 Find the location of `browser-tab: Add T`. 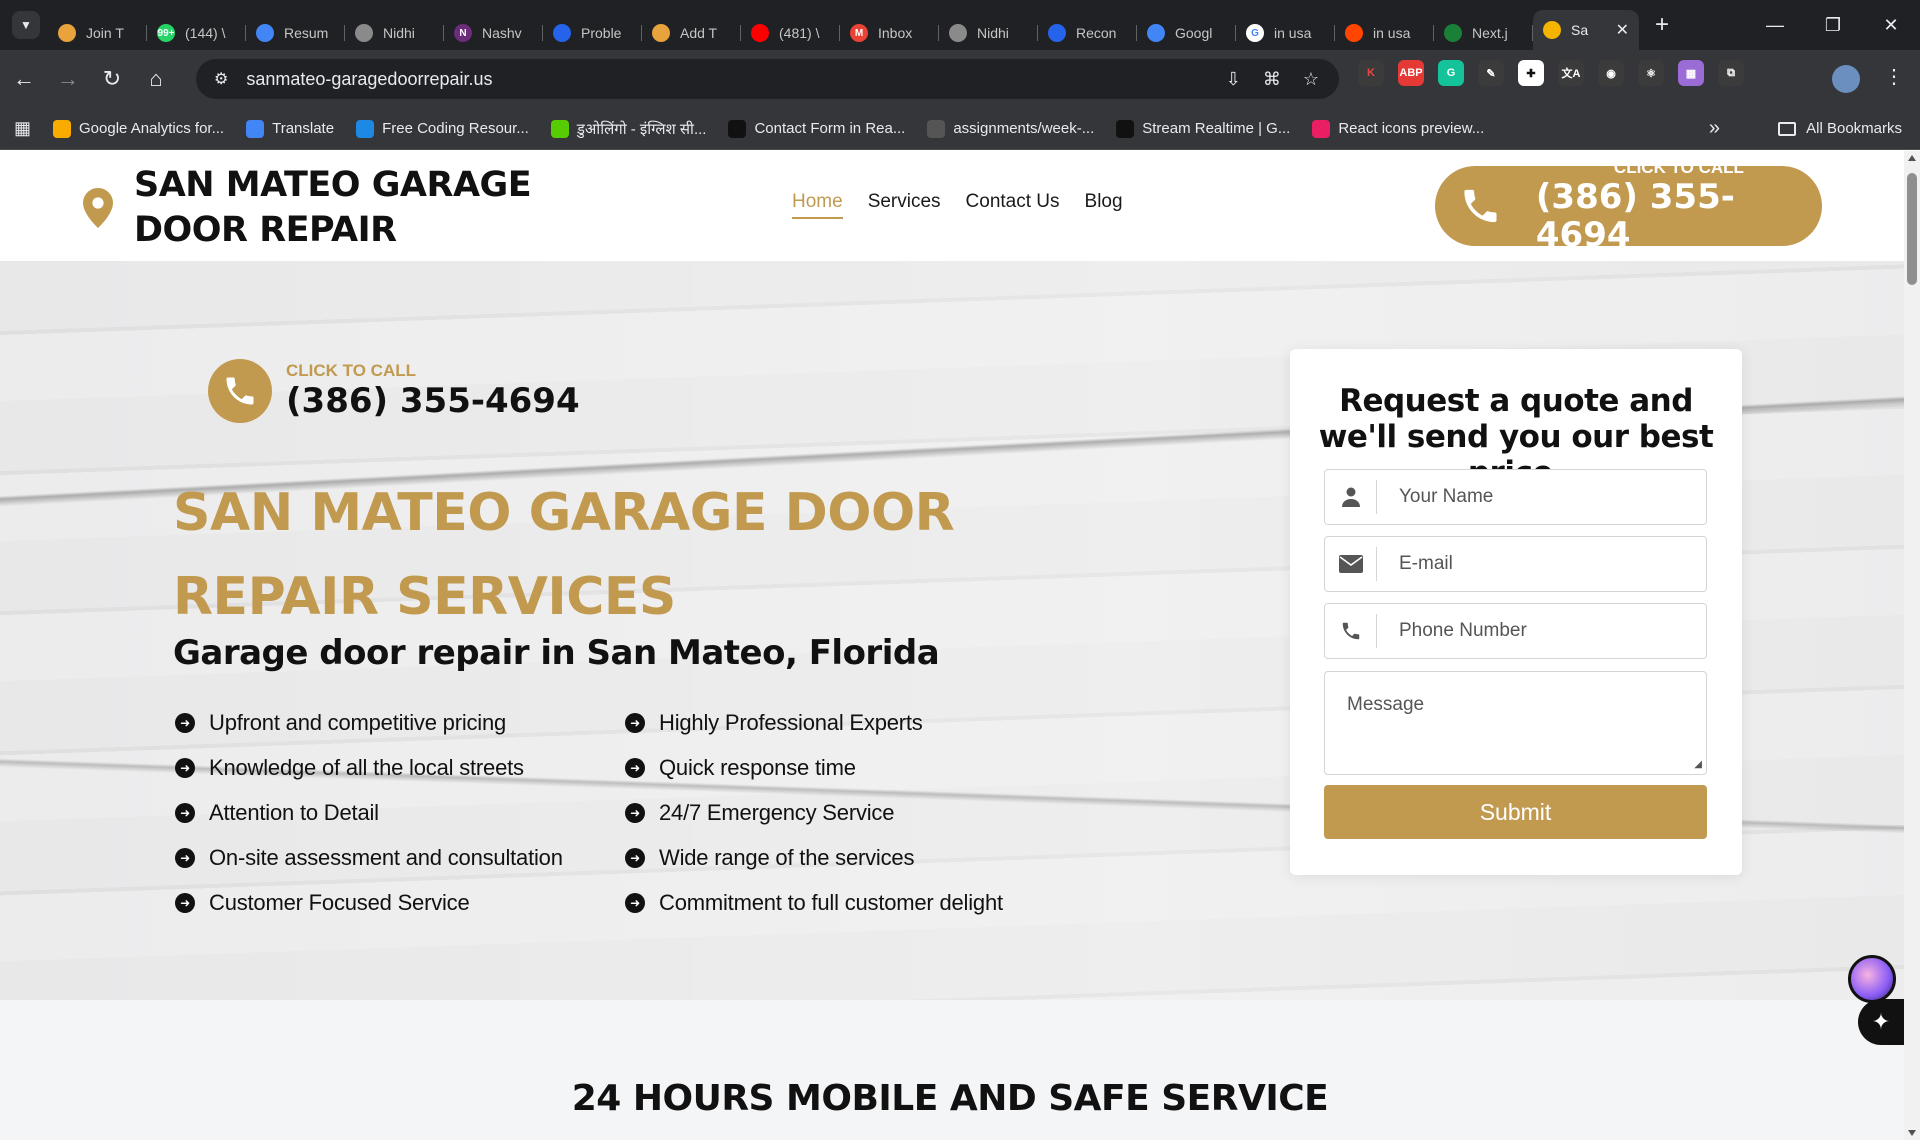

browser-tab: Add T is located at coordinates (691, 33).